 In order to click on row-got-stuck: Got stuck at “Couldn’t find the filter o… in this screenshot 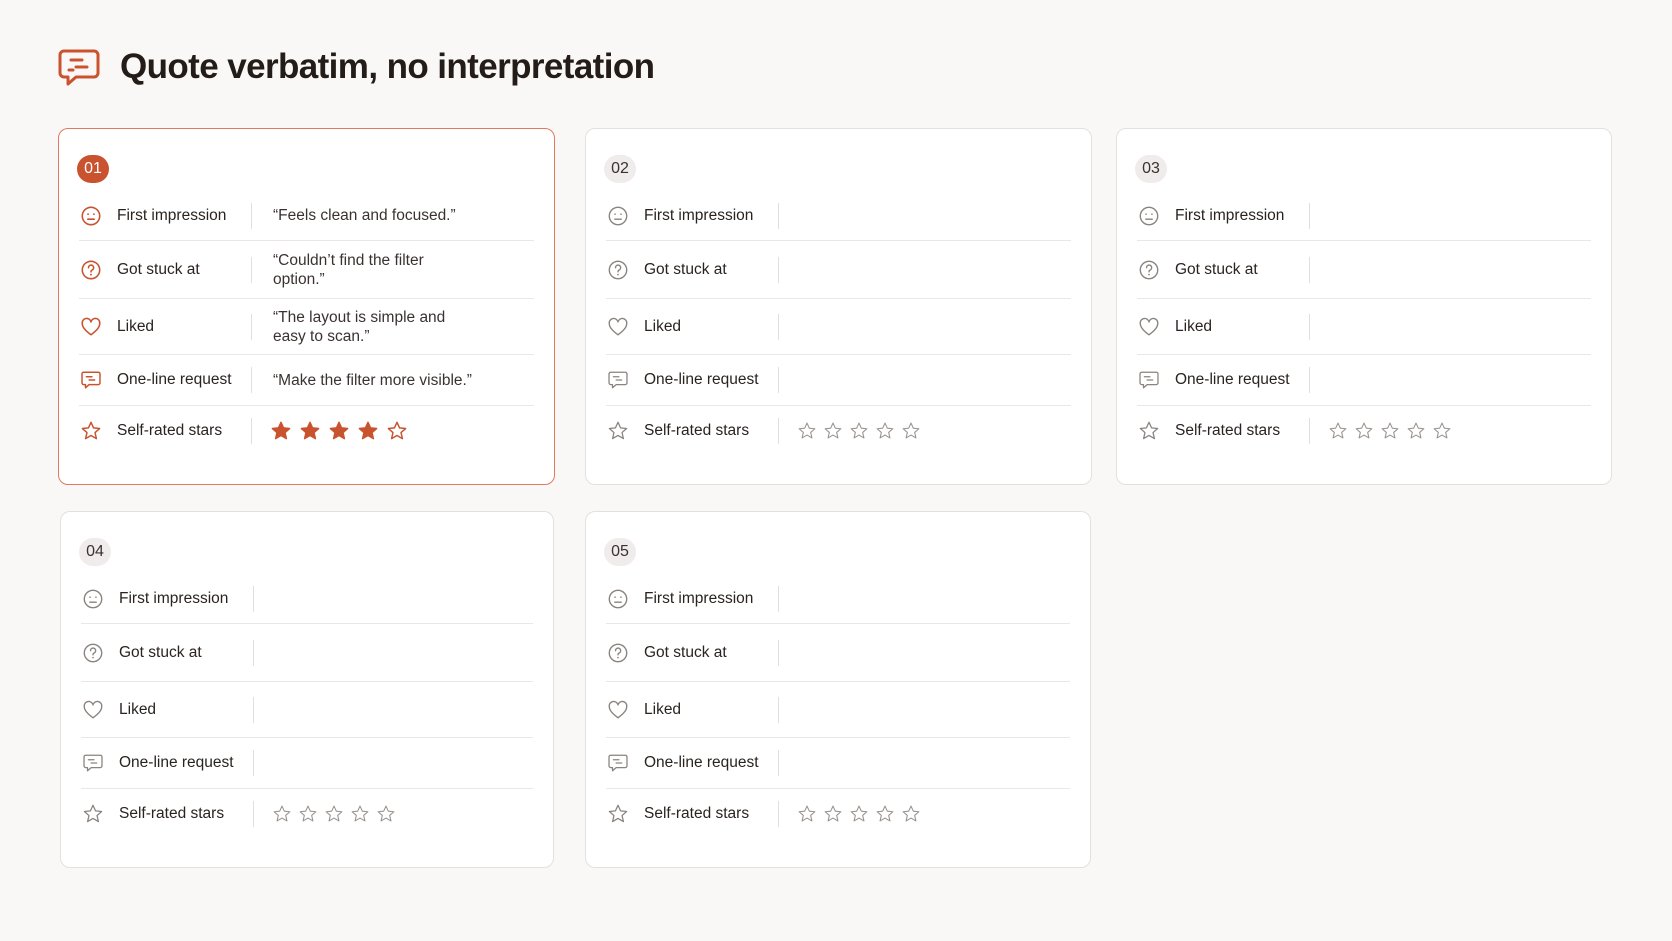, I will do `click(306, 270)`.